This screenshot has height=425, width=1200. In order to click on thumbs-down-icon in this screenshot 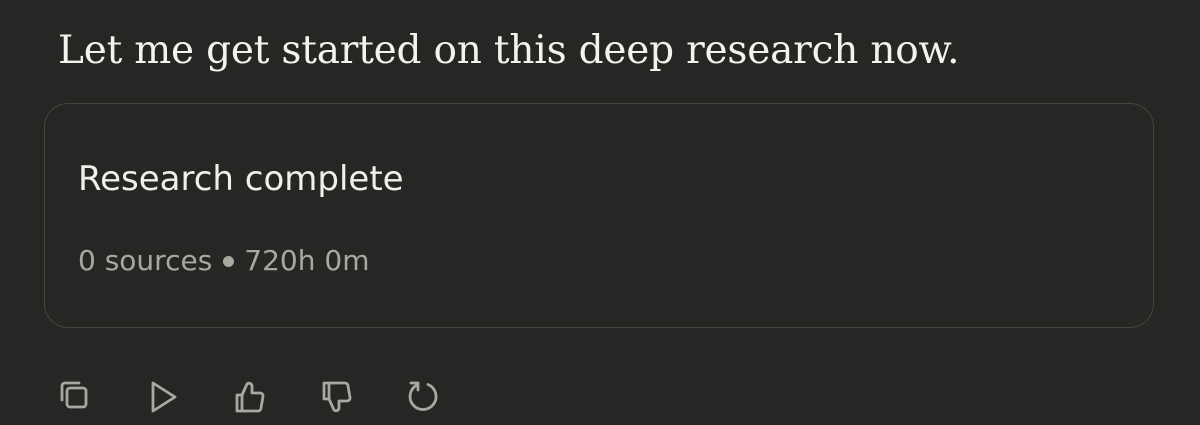, I will do `click(337, 397)`.